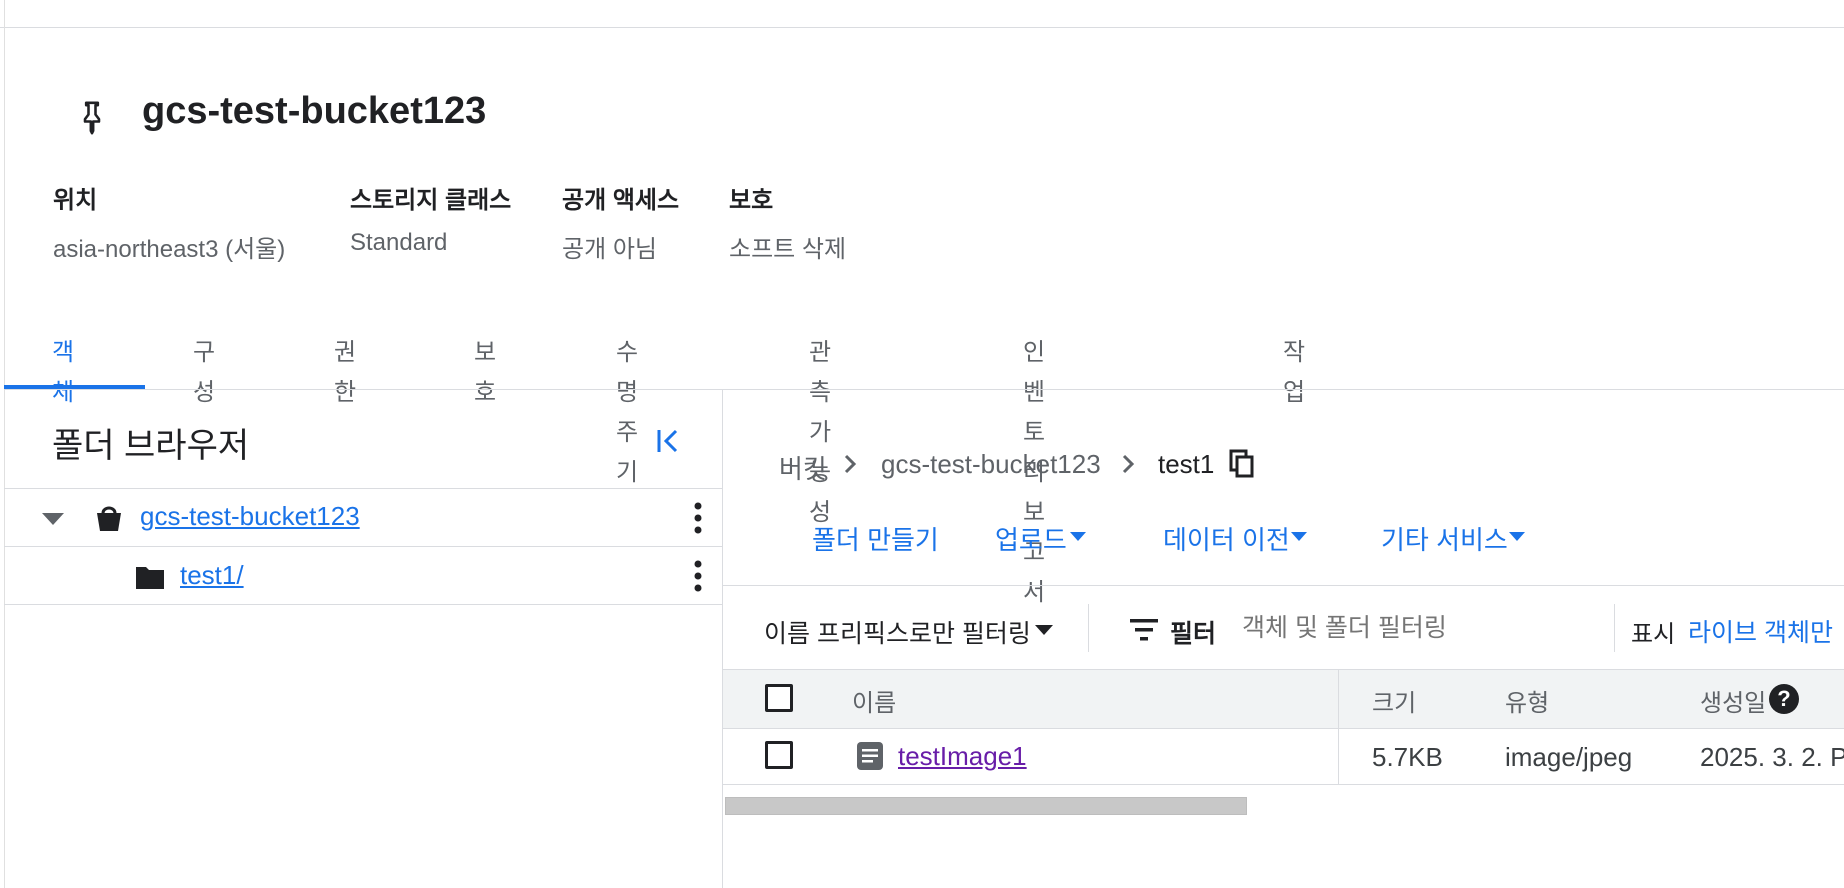 The width and height of the screenshot is (1844, 888). What do you see at coordinates (1193, 634) in the screenshot?
I see `filter-label: 필터` at bounding box center [1193, 634].